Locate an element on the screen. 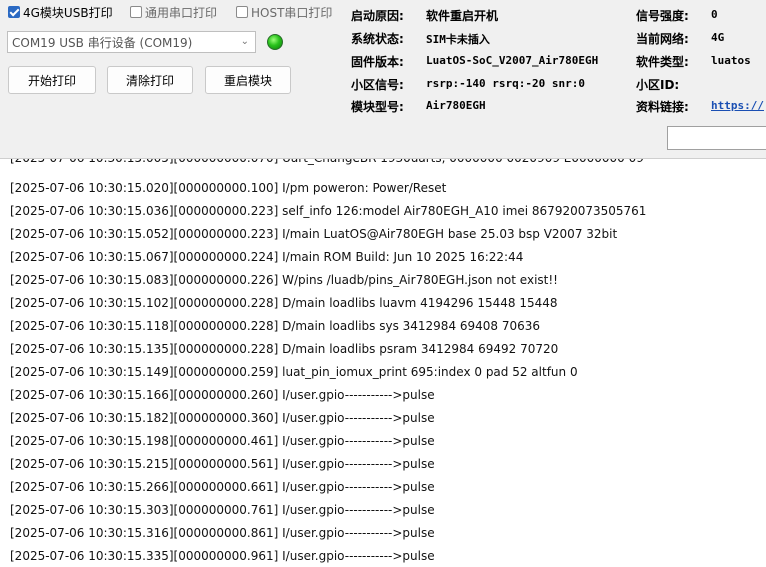  module-model-value: Air780EGH is located at coordinates (456, 105).